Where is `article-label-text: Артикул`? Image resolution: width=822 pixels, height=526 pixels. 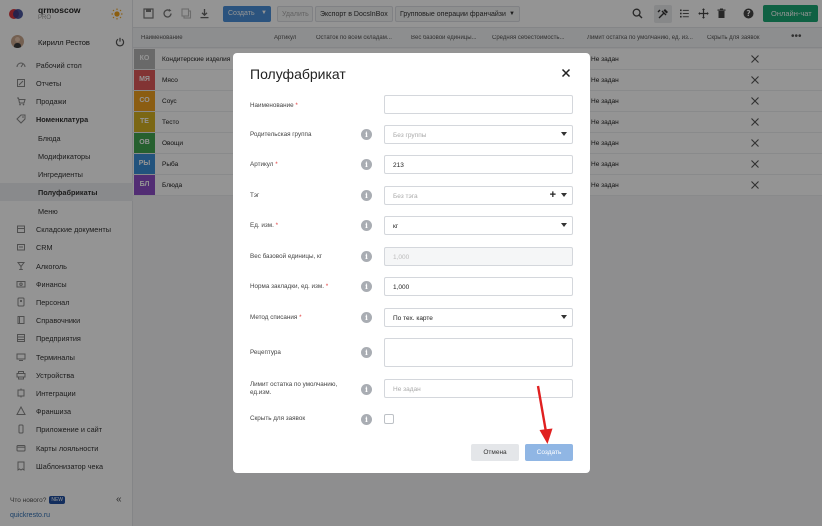
article-label-text: Артикул is located at coordinates (262, 164).